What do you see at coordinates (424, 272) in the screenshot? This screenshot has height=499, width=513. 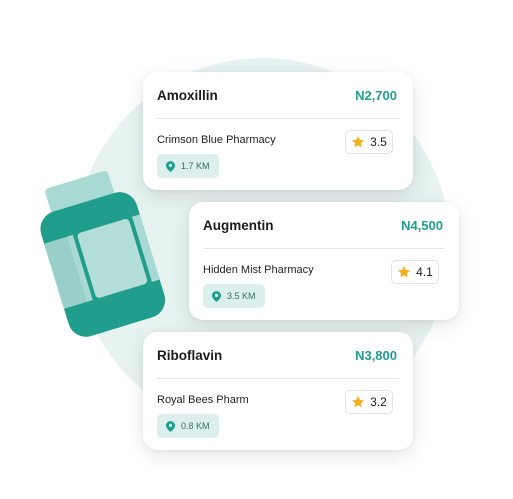 I see `rating-value: 4.1` at bounding box center [424, 272].